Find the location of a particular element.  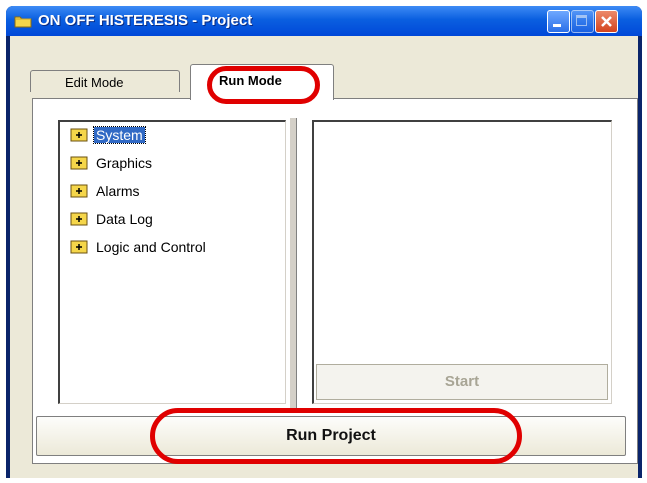

close-icon is located at coordinates (606, 21).